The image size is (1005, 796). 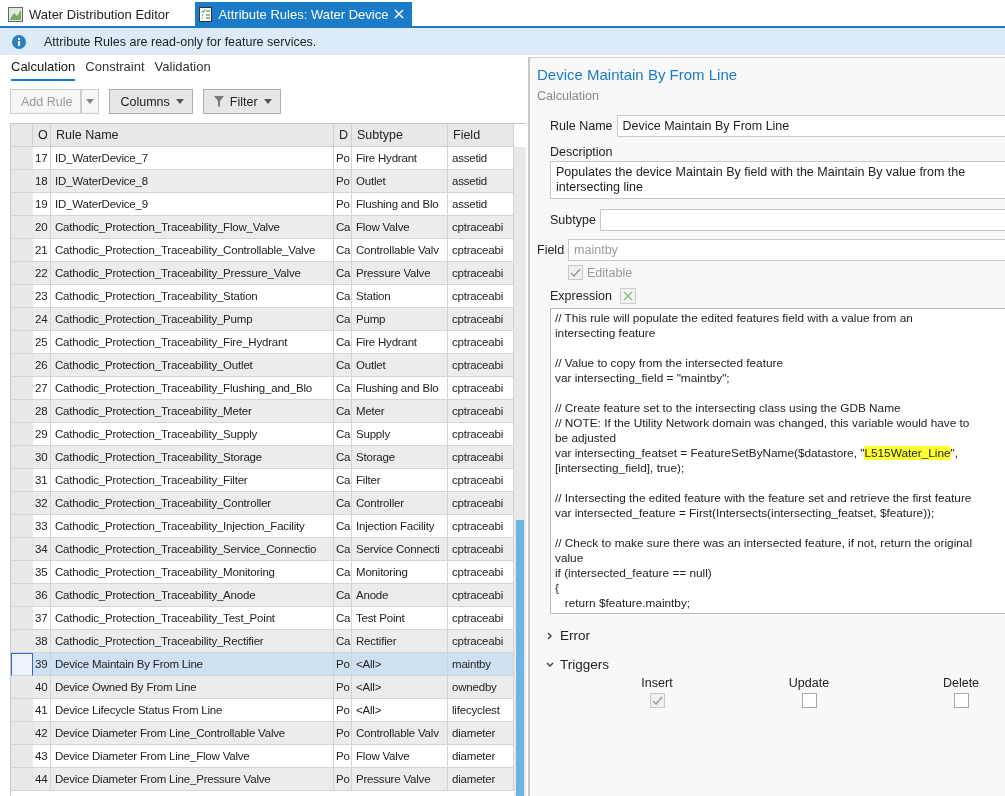 I want to click on table-cell: Cathodic_Protection_Traceability_Controllable_Valve, so click(x=192, y=250).